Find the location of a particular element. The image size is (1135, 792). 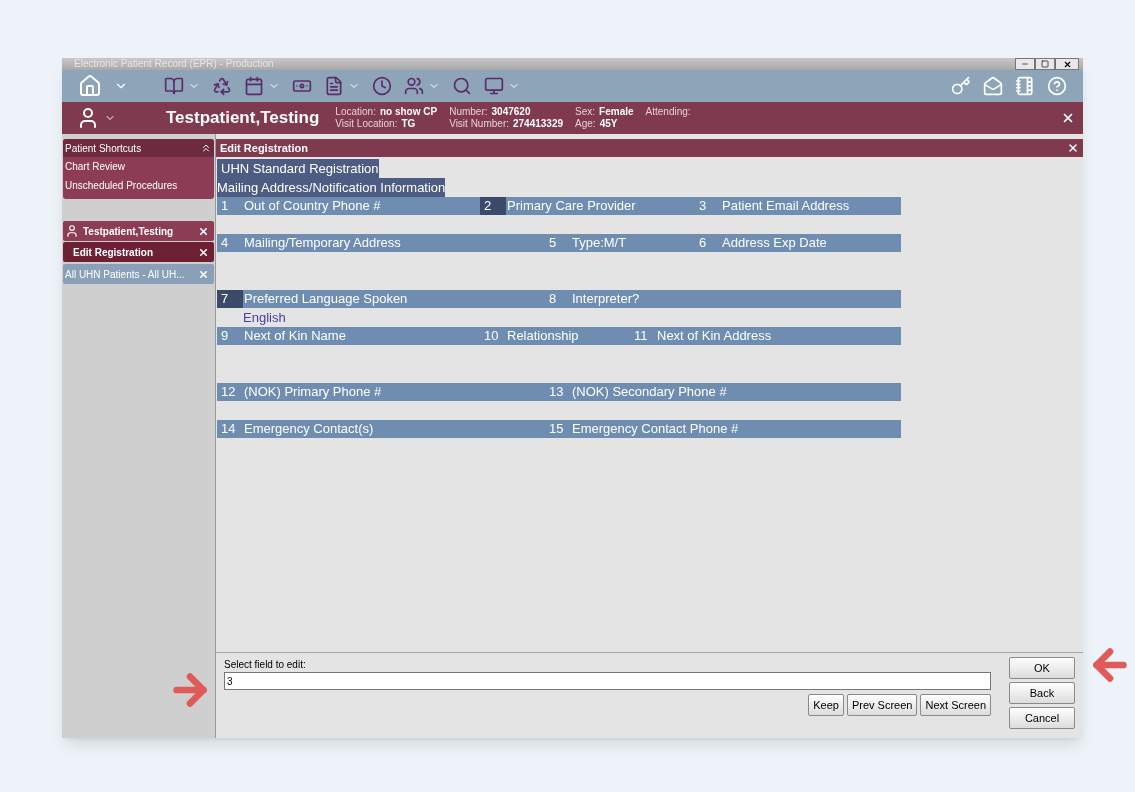

field-label: (NOK) Primary Phone # is located at coordinates (312, 392).